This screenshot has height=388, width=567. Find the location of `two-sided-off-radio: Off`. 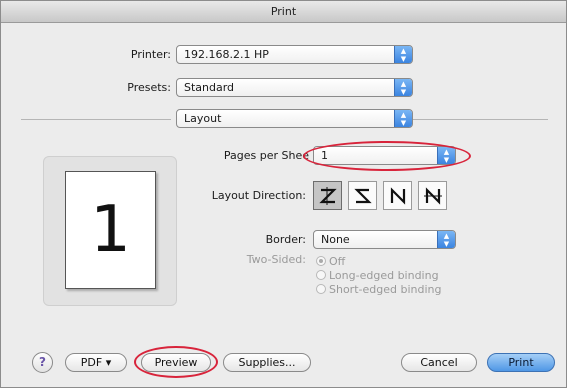

two-sided-off-radio: Off is located at coordinates (330, 261).